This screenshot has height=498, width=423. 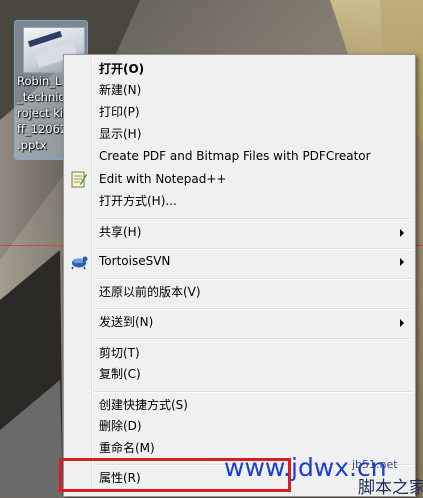 What do you see at coordinates (239, 134) in the screenshot?
I see `menu-item-show: 显示(H)` at bounding box center [239, 134].